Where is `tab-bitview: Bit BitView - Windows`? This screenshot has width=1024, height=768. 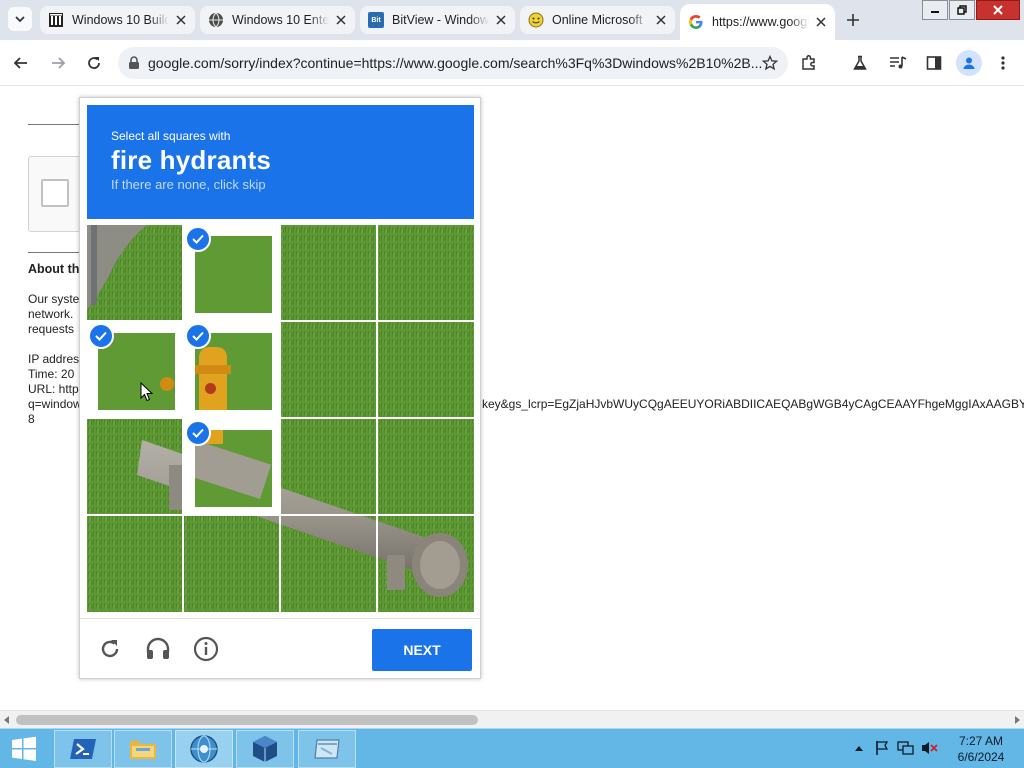
tab-bitview: Bit BitView - Windows is located at coordinates (437, 20).